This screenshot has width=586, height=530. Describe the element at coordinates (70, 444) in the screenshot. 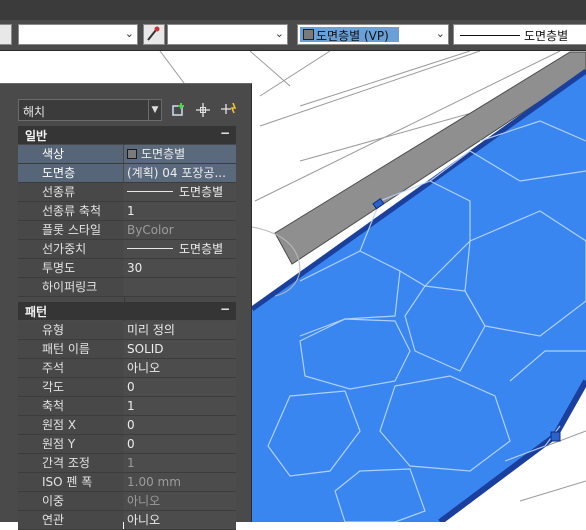

I see `property-label: 원점 Y` at that location.